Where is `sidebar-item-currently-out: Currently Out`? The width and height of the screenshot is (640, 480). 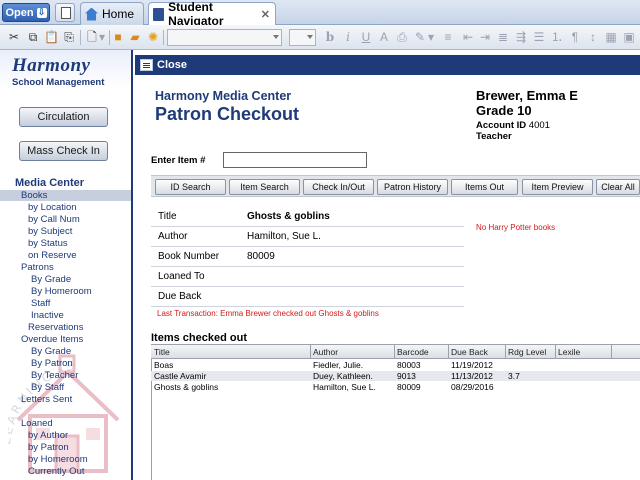 sidebar-item-currently-out: Currently Out is located at coordinates (56, 471).